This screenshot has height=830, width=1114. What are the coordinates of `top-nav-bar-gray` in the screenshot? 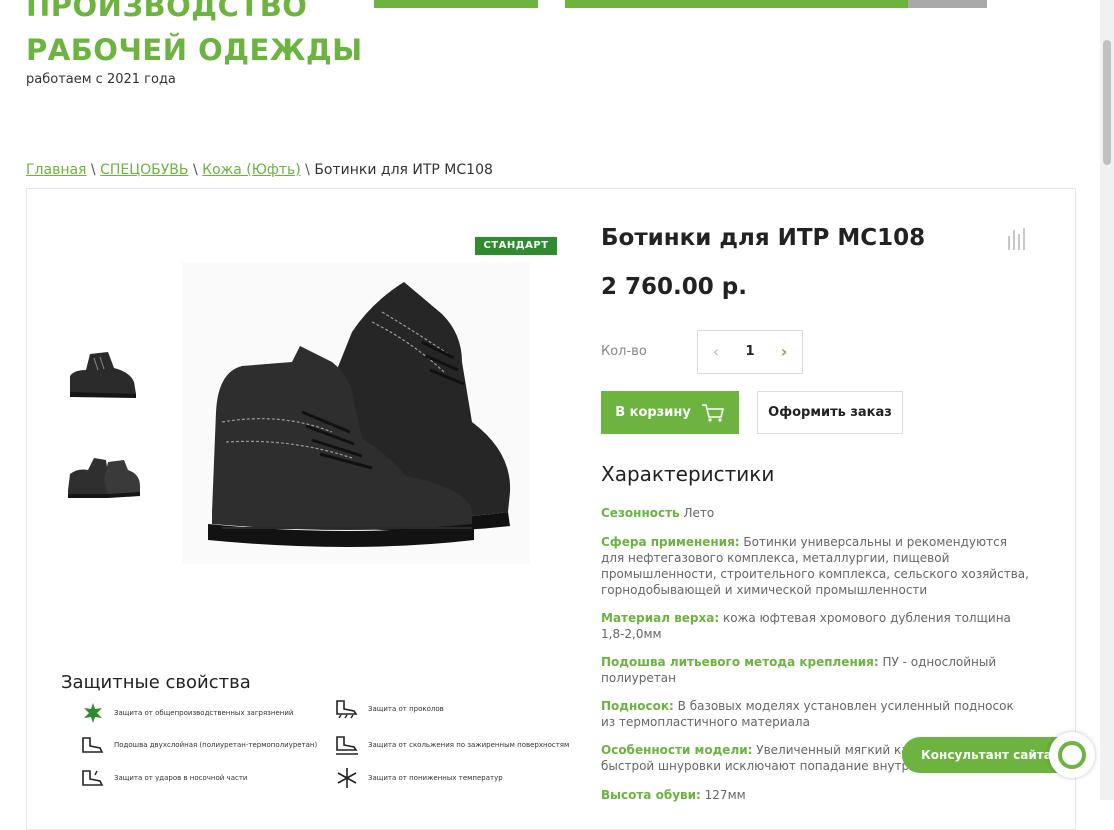 It's located at (947, 4).